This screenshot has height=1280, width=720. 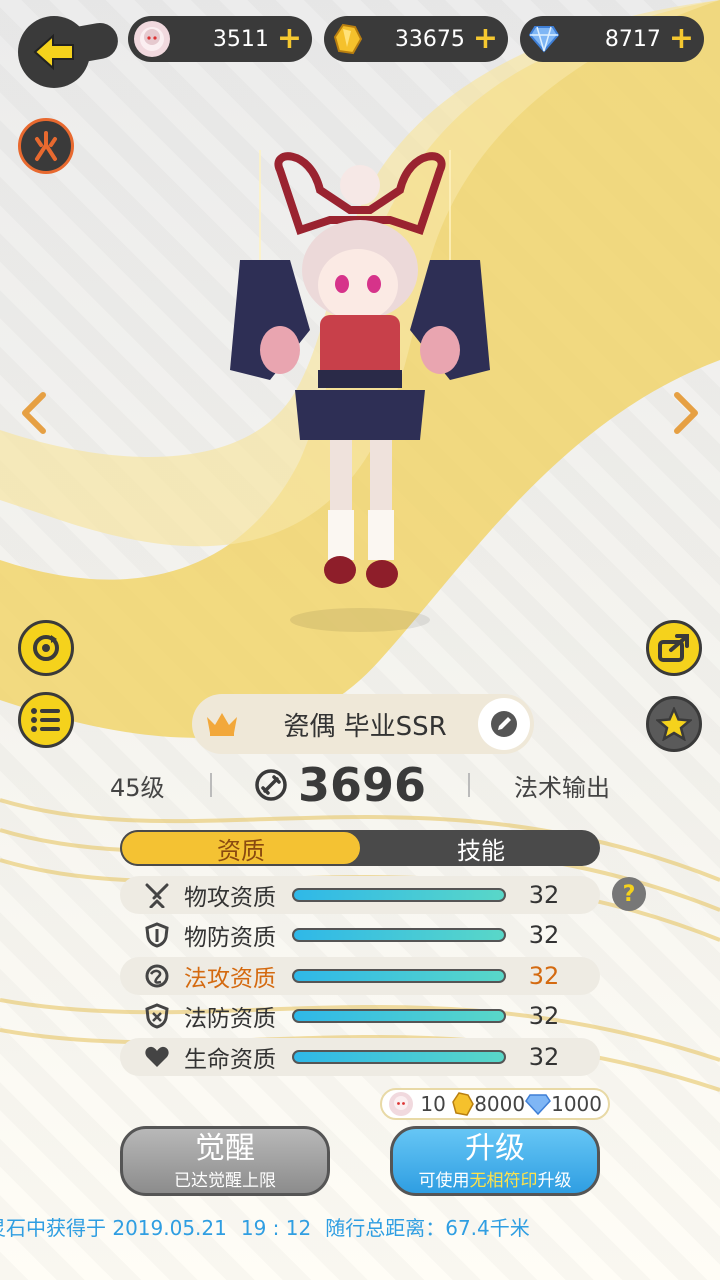 I want to click on tab-skills: 技能, so click(x=481, y=848).